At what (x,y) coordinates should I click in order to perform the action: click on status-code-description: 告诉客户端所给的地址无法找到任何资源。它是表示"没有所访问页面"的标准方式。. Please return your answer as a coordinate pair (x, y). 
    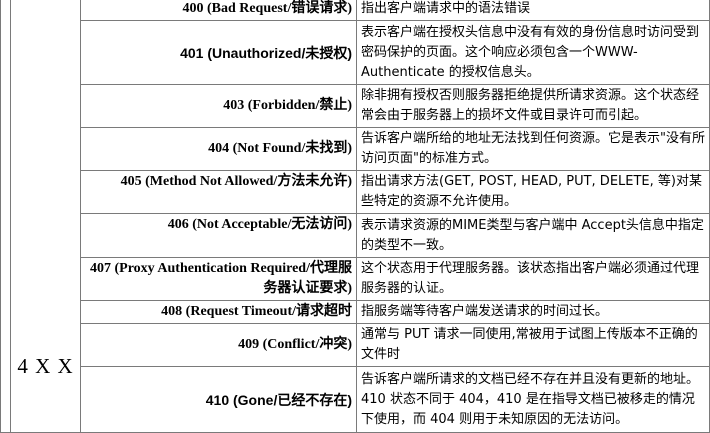
    Looking at the image, I should click on (533, 149).